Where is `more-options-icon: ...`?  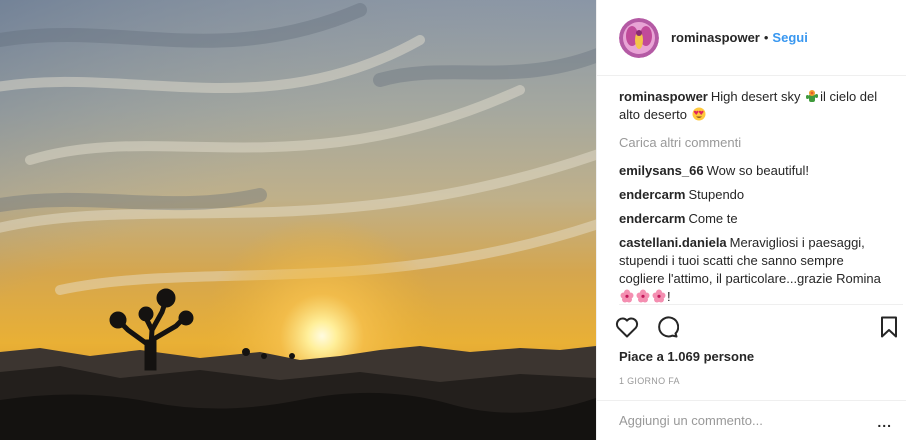
more-options-icon: ... is located at coordinates (884, 422).